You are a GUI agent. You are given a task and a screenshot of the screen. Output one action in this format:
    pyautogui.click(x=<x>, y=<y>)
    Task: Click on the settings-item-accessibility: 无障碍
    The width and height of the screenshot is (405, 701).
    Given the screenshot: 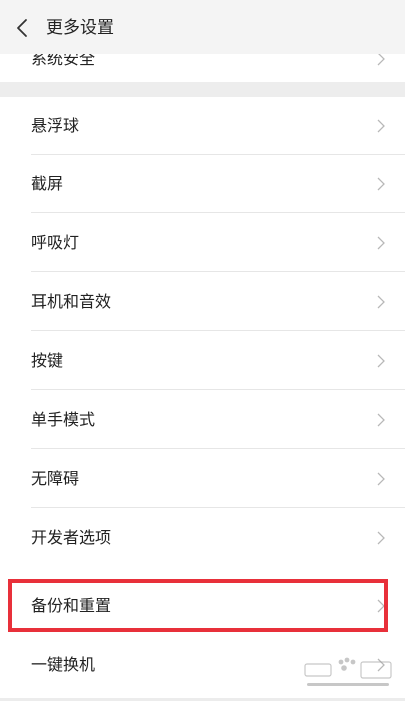 What is the action you would take?
    pyautogui.click(x=202, y=479)
    